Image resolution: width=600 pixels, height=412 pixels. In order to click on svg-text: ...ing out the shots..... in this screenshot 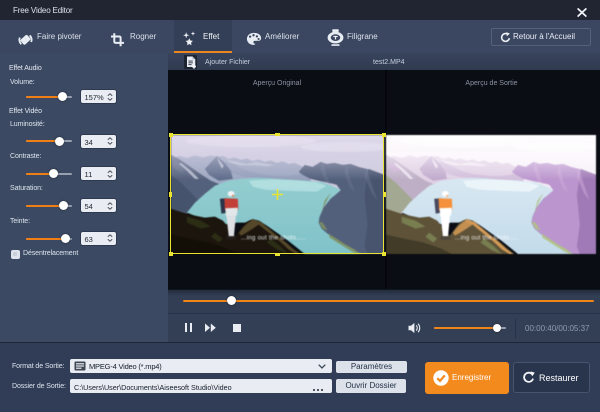, I will do `click(486, 237)`.